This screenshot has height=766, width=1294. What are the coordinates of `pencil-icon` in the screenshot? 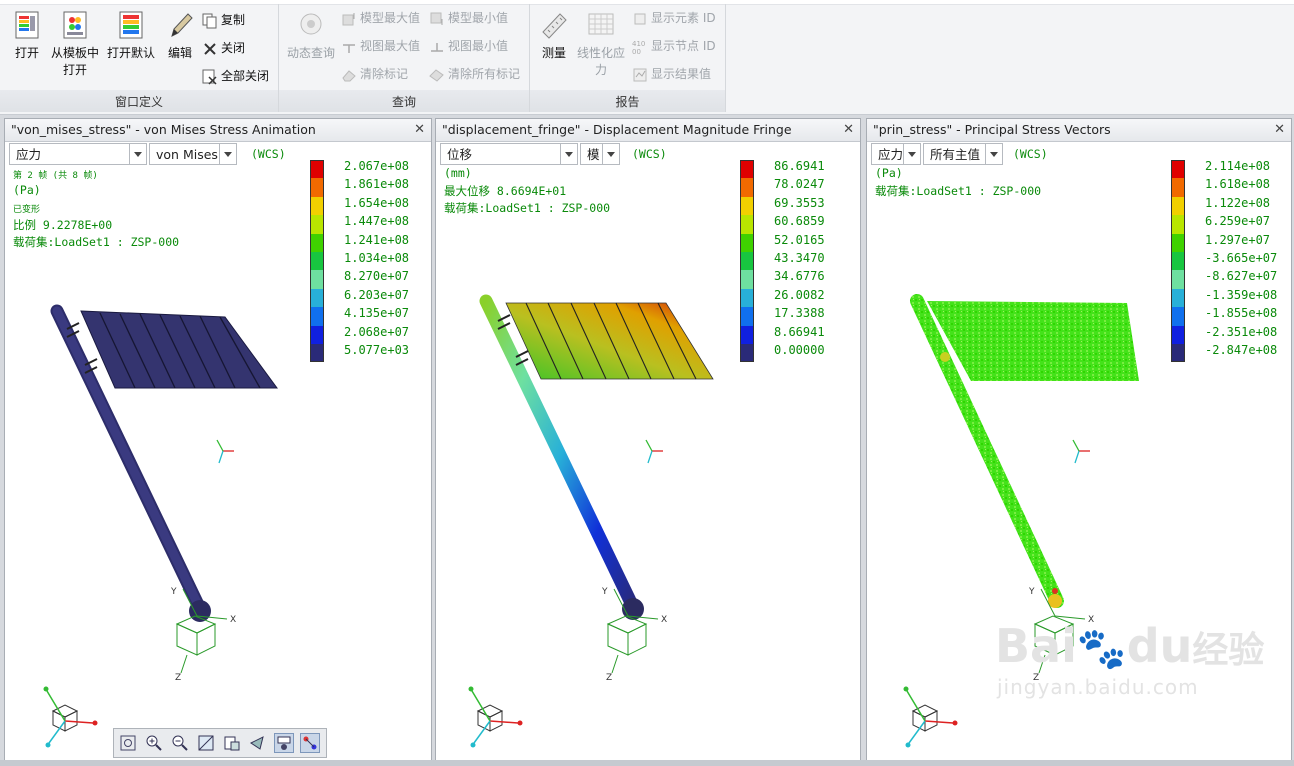 It's located at (180, 25).